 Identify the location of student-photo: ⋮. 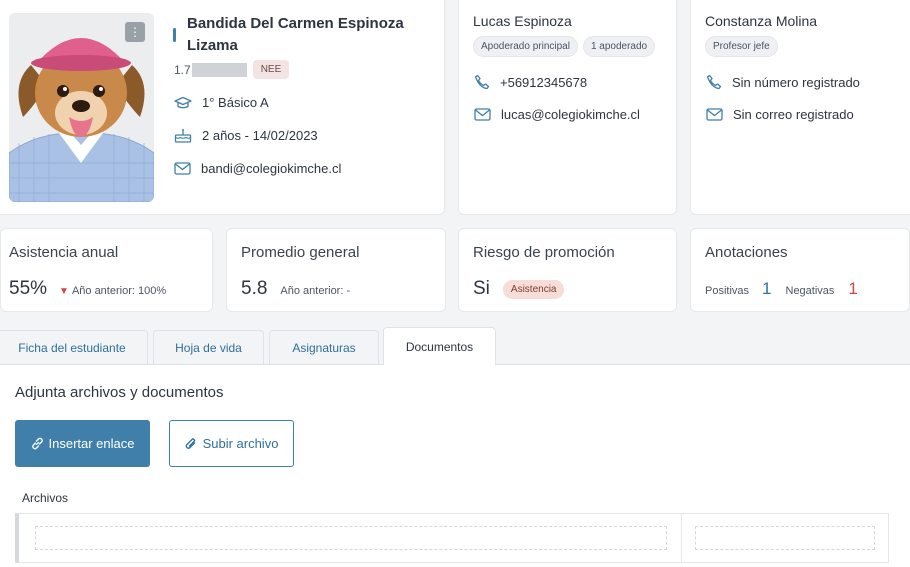
(81, 107).